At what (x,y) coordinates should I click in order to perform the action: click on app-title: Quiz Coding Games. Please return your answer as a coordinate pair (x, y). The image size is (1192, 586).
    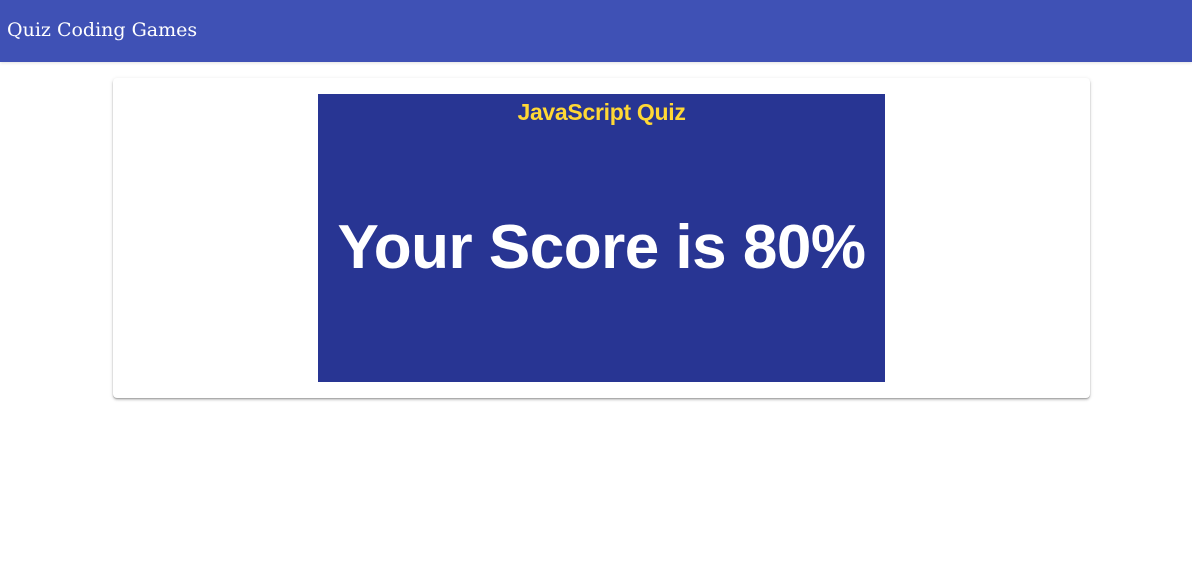
    Looking at the image, I should click on (102, 30).